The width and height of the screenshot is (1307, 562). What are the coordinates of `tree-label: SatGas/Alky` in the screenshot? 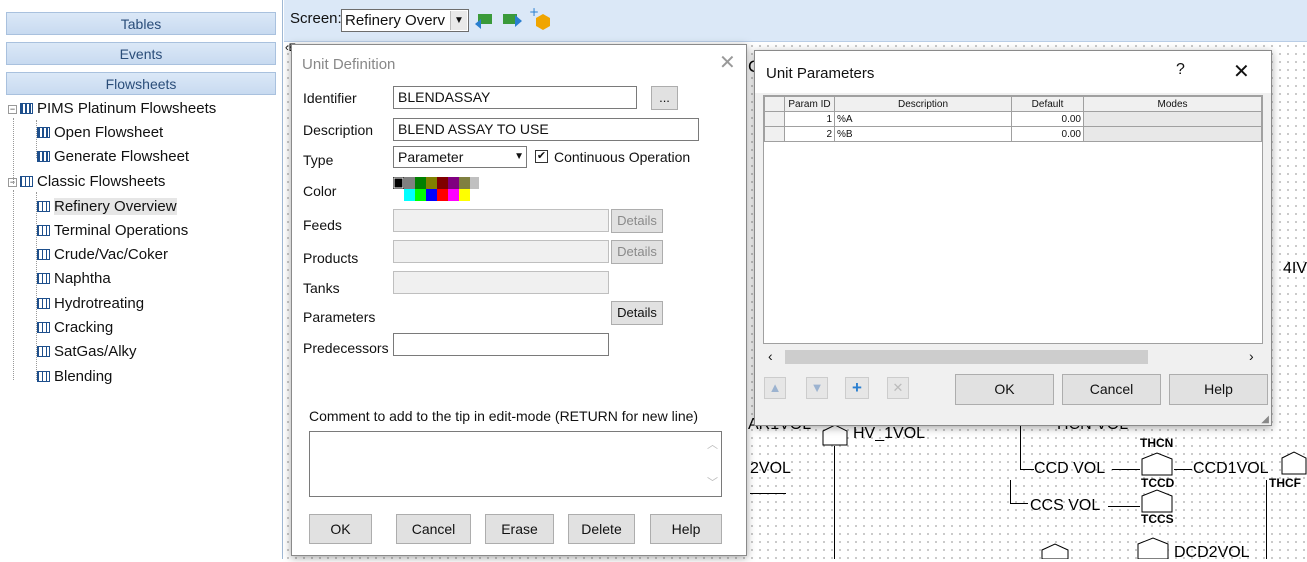 It's located at (95, 351).